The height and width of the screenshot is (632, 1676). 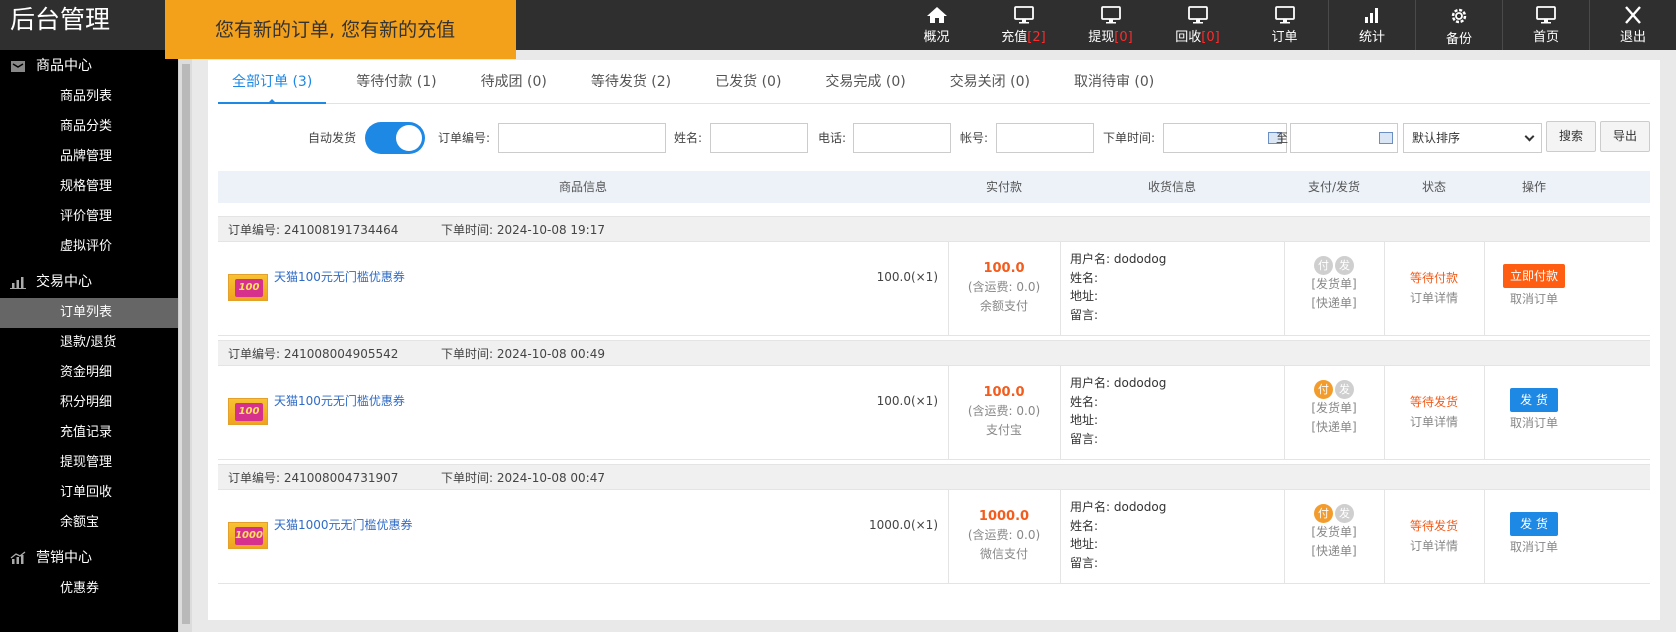 What do you see at coordinates (631, 82) in the screenshot?
I see `tab-awaiting-shipment: 等待发货 (2)` at bounding box center [631, 82].